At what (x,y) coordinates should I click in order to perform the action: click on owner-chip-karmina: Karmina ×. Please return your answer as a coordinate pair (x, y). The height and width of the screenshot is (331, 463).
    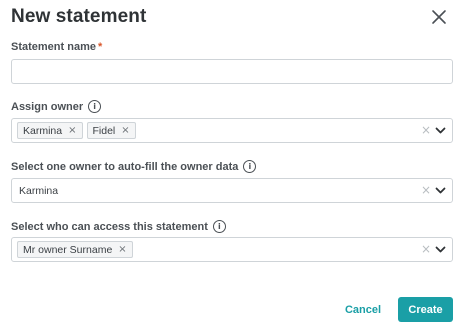
    Looking at the image, I should click on (50, 130).